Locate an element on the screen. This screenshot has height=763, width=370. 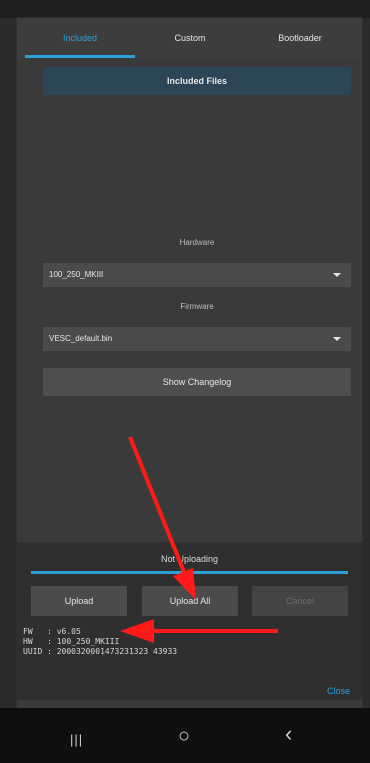
uuid-line: UUID : 2000320001473231323 43933 is located at coordinates (100, 651).